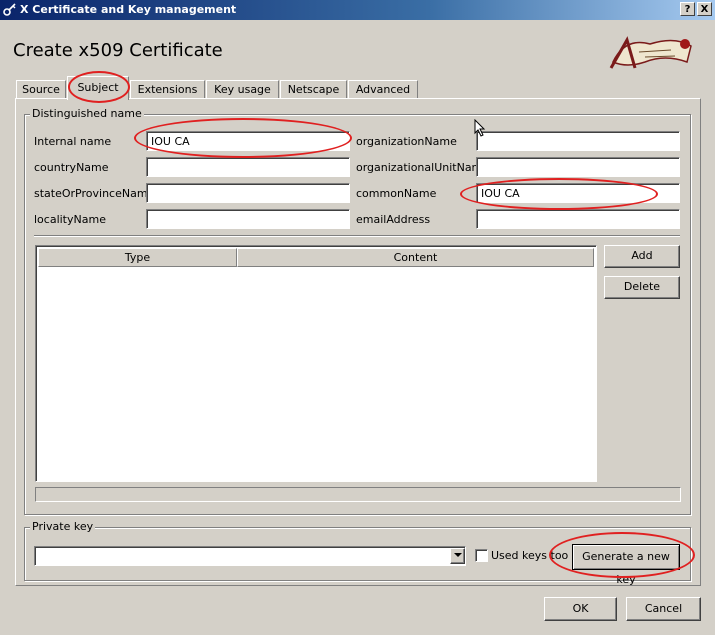  I want to click on tab-extensions: Extensions, so click(167, 89).